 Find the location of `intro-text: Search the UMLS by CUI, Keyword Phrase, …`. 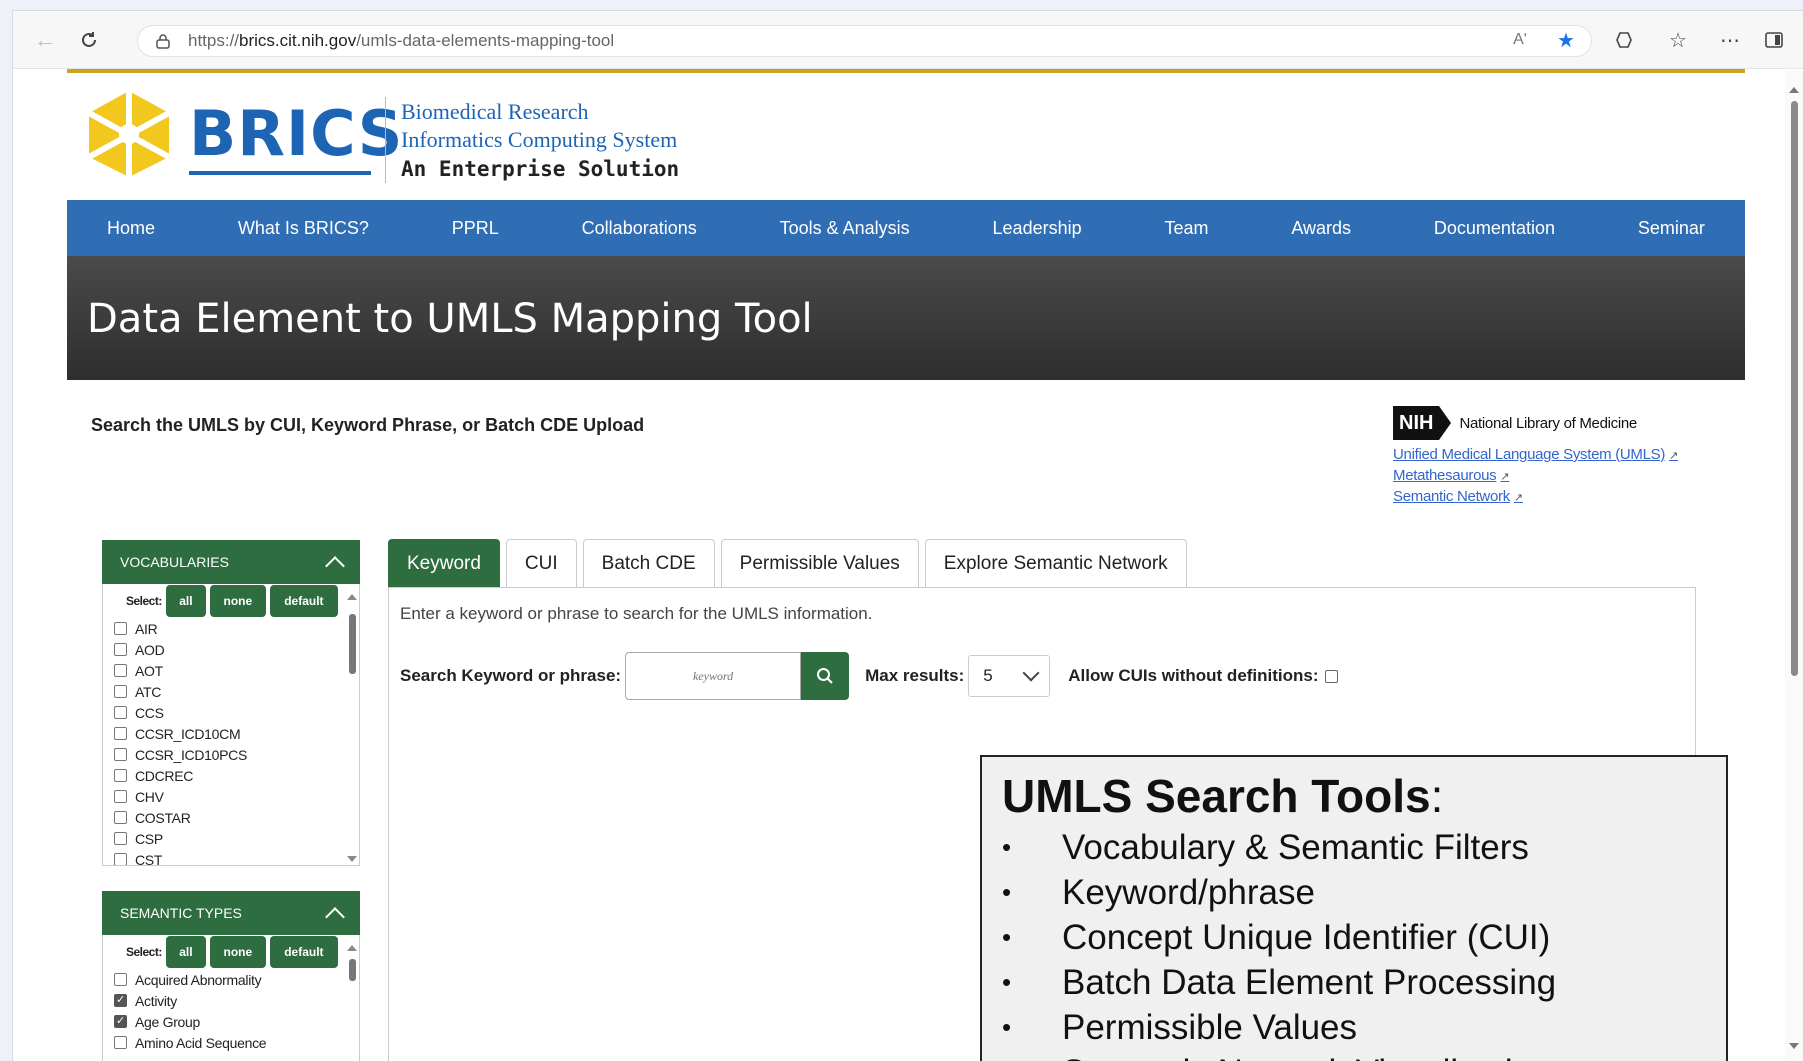

intro-text: Search the UMLS by CUI, Keyword Phrase, … is located at coordinates (368, 425).